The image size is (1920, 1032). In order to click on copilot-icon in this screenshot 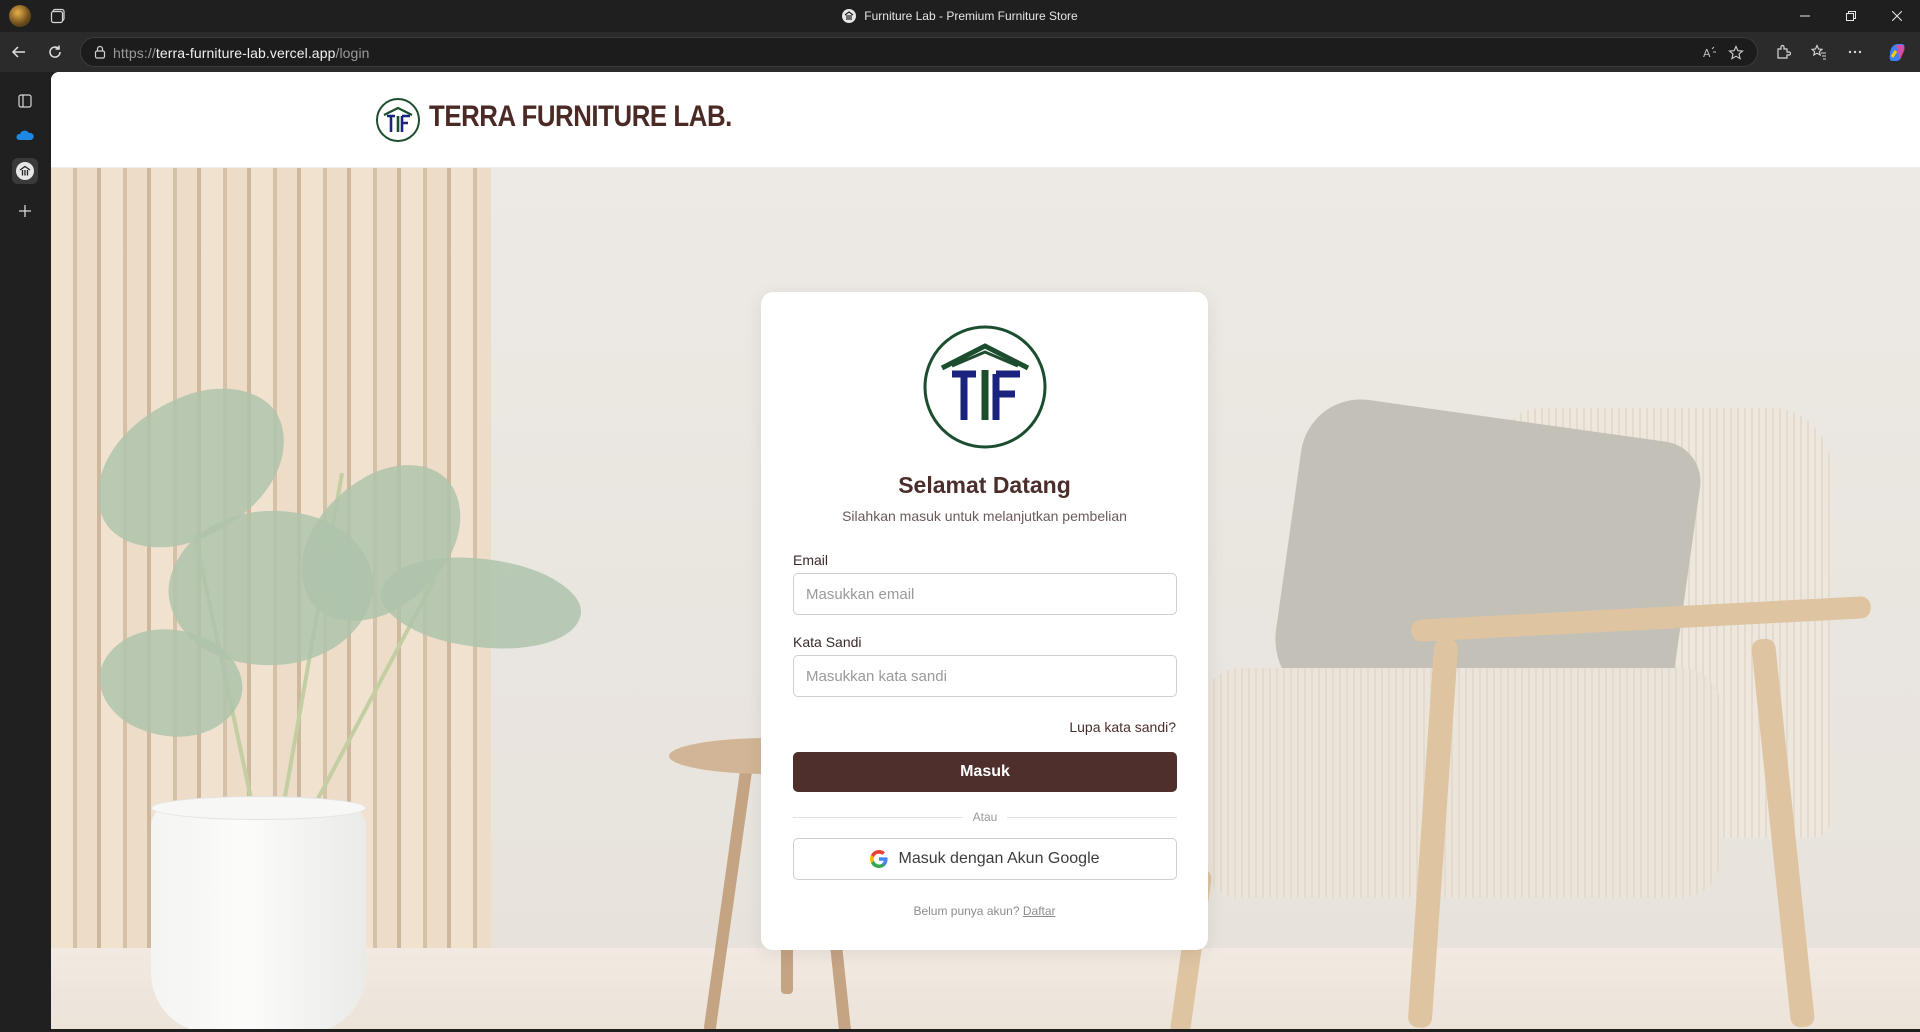, I will do `click(1897, 52)`.